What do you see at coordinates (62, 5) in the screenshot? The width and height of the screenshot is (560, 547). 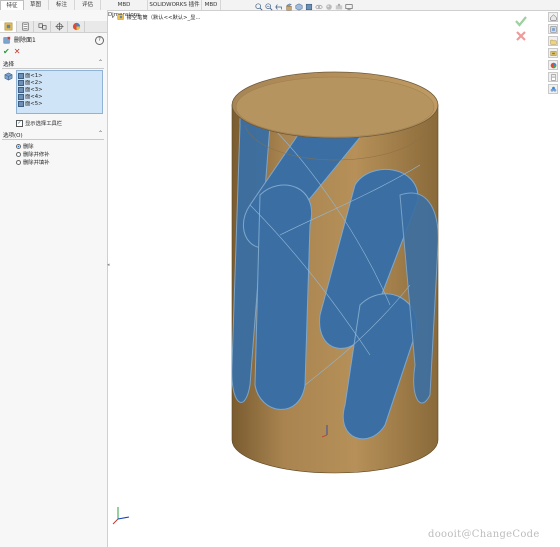 I see `tab-annotation: 标注` at bounding box center [62, 5].